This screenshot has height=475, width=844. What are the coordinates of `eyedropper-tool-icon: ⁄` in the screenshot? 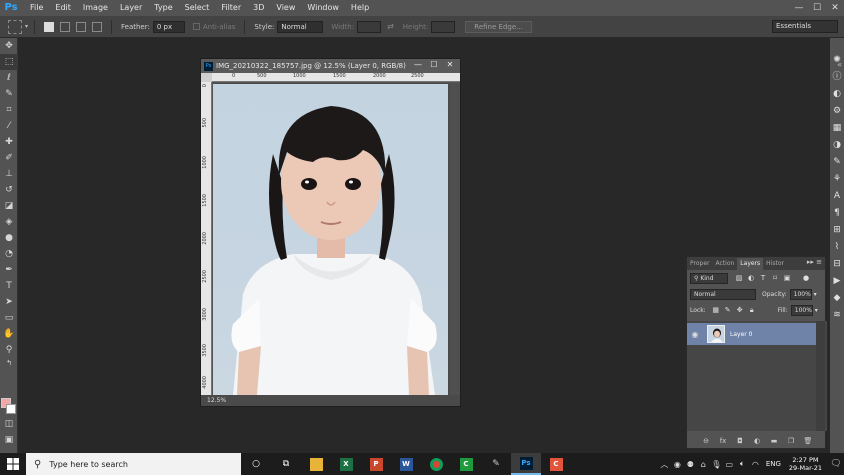 It's located at (9, 126).